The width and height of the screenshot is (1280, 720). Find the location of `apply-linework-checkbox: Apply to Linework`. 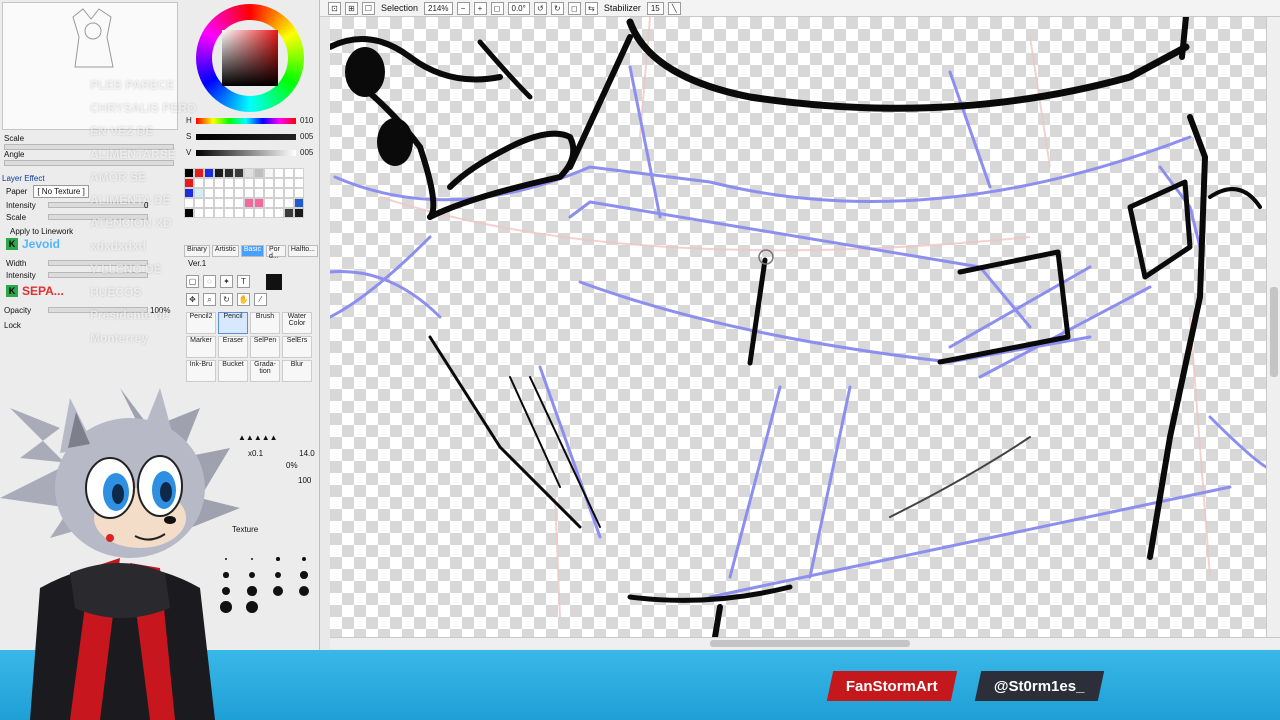

apply-linework-checkbox: Apply to Linework is located at coordinates (41, 231).